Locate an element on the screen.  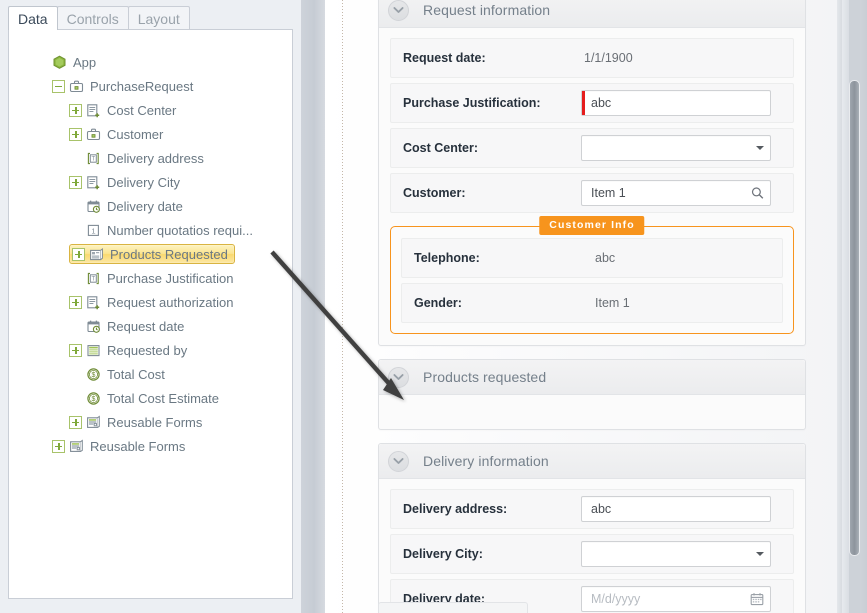
tree-node-content: Delivery City is located at coordinates (124, 182).